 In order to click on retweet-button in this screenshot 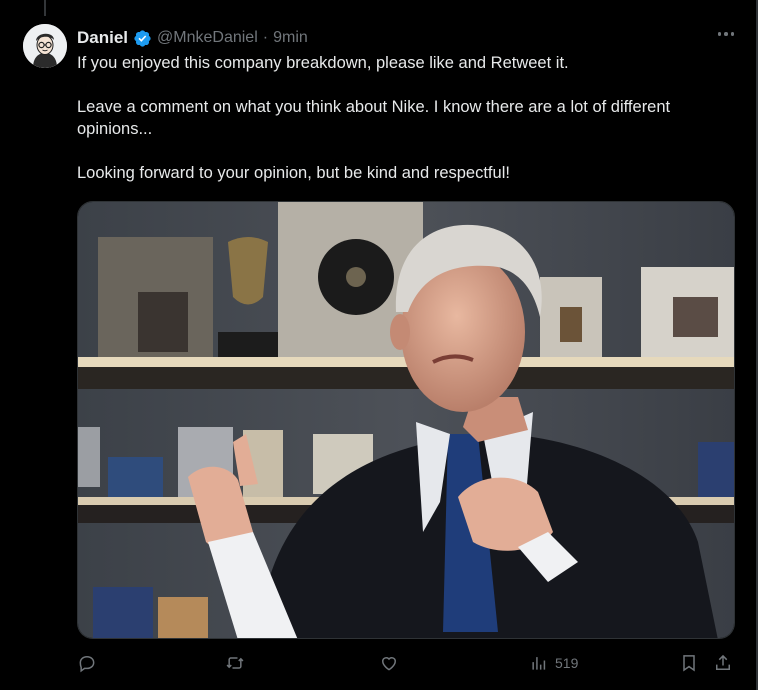, I will do `click(235, 663)`.